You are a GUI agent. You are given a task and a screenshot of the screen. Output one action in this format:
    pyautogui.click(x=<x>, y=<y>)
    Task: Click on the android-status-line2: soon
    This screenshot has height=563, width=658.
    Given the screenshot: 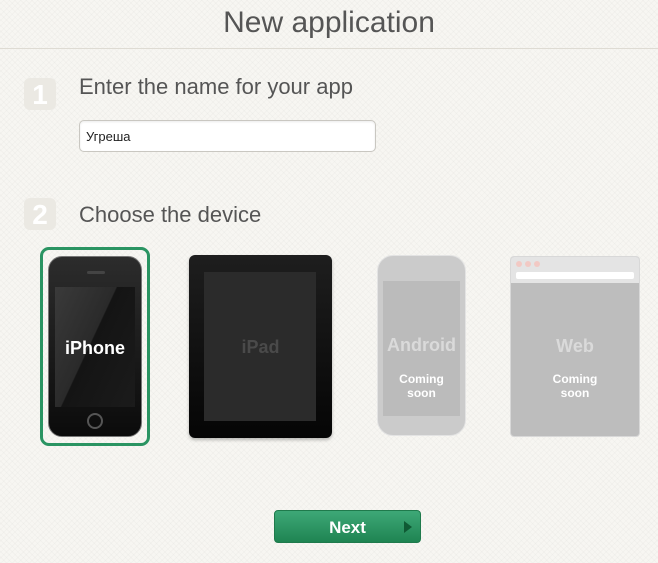 What is the action you would take?
    pyautogui.click(x=421, y=393)
    